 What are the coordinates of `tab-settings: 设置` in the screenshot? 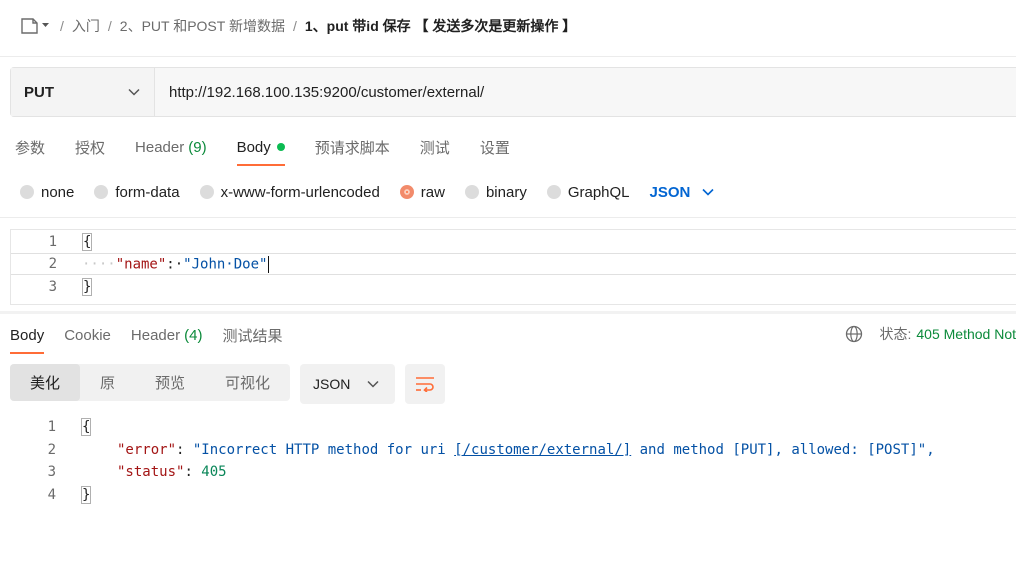 It's located at (495, 147).